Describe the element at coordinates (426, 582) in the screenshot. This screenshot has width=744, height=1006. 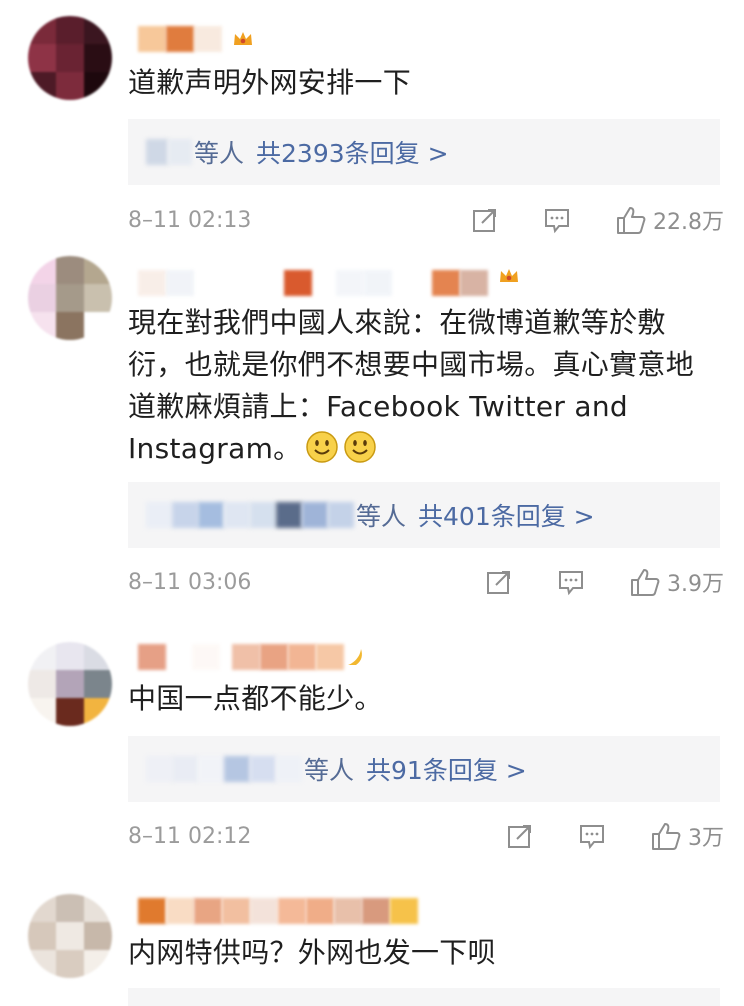
I see `comment-meta: 8–11 03:06 3.9万` at that location.